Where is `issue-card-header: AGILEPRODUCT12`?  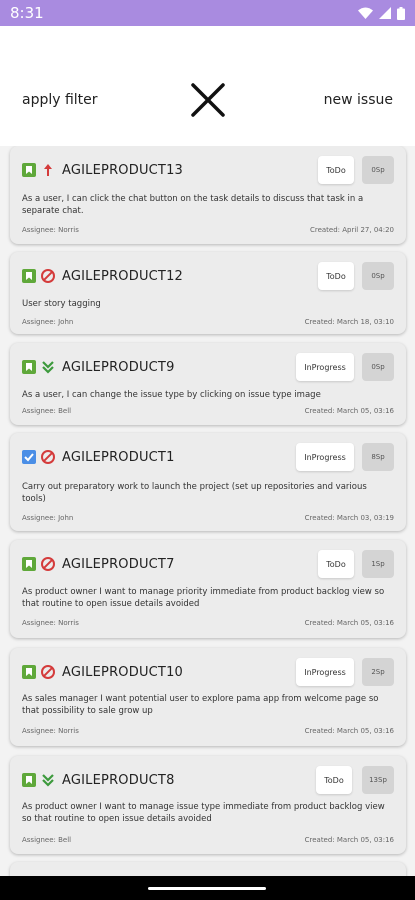
issue-card-header: AGILEPRODUCT12 is located at coordinates (102, 276).